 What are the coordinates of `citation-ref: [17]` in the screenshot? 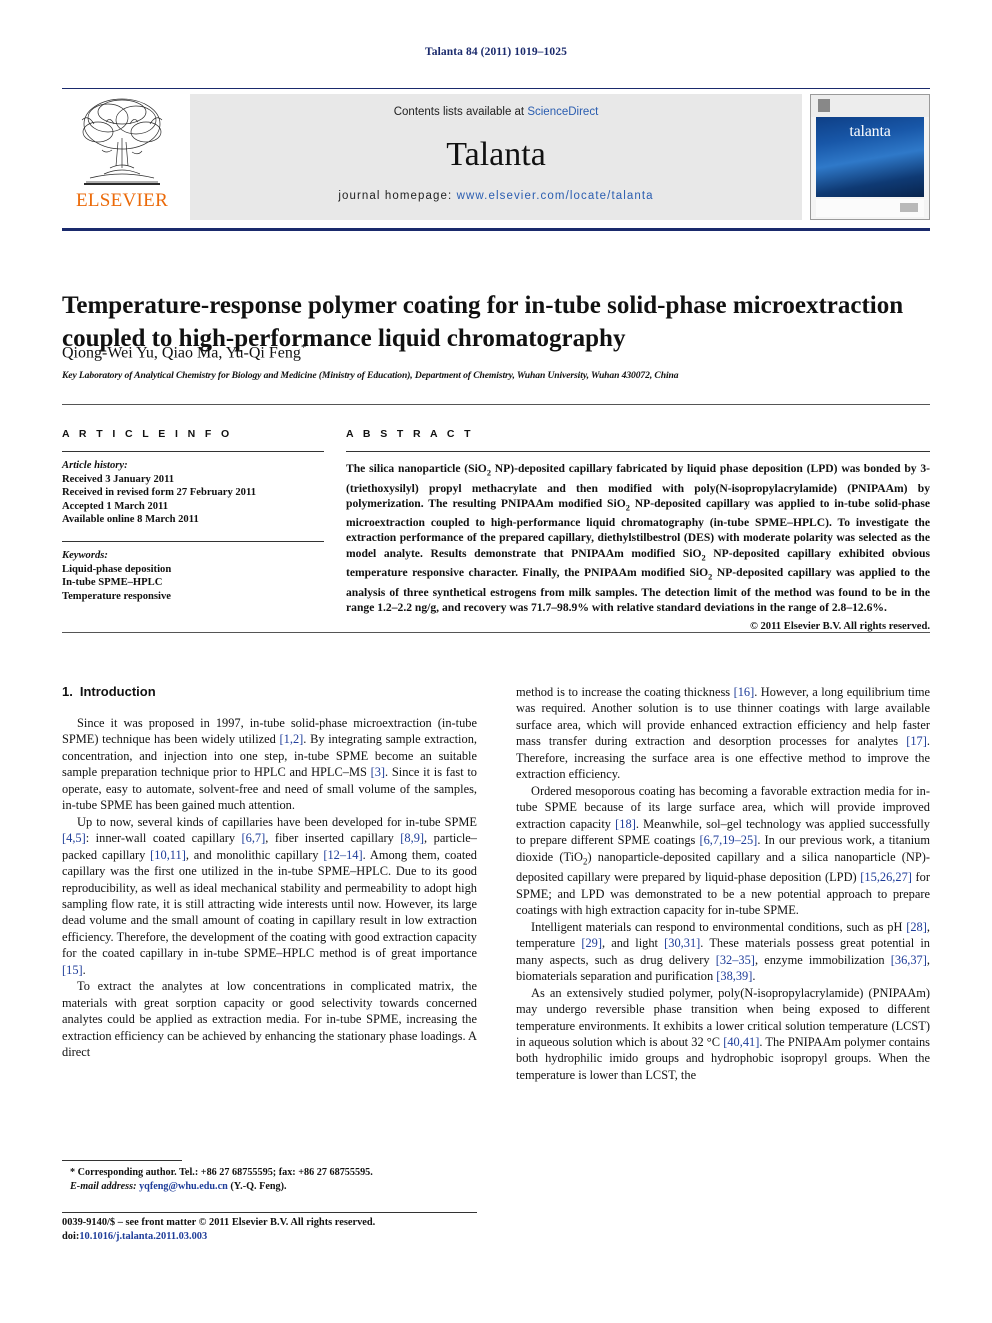 It's located at (916, 741).